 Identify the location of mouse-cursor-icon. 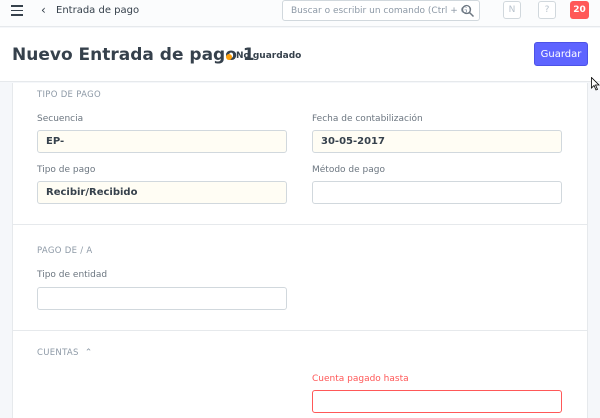
(595, 84).